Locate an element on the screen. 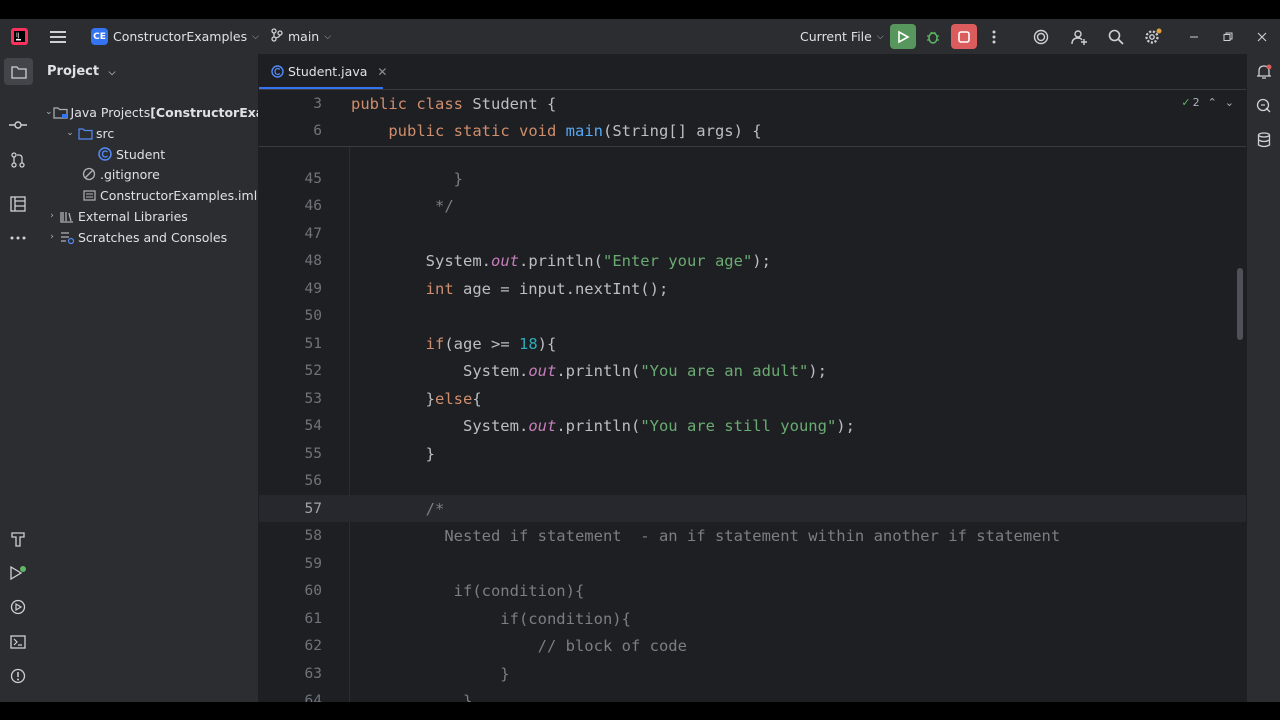 The width and height of the screenshot is (1280, 720). pull-requests-icon is located at coordinates (18, 160).